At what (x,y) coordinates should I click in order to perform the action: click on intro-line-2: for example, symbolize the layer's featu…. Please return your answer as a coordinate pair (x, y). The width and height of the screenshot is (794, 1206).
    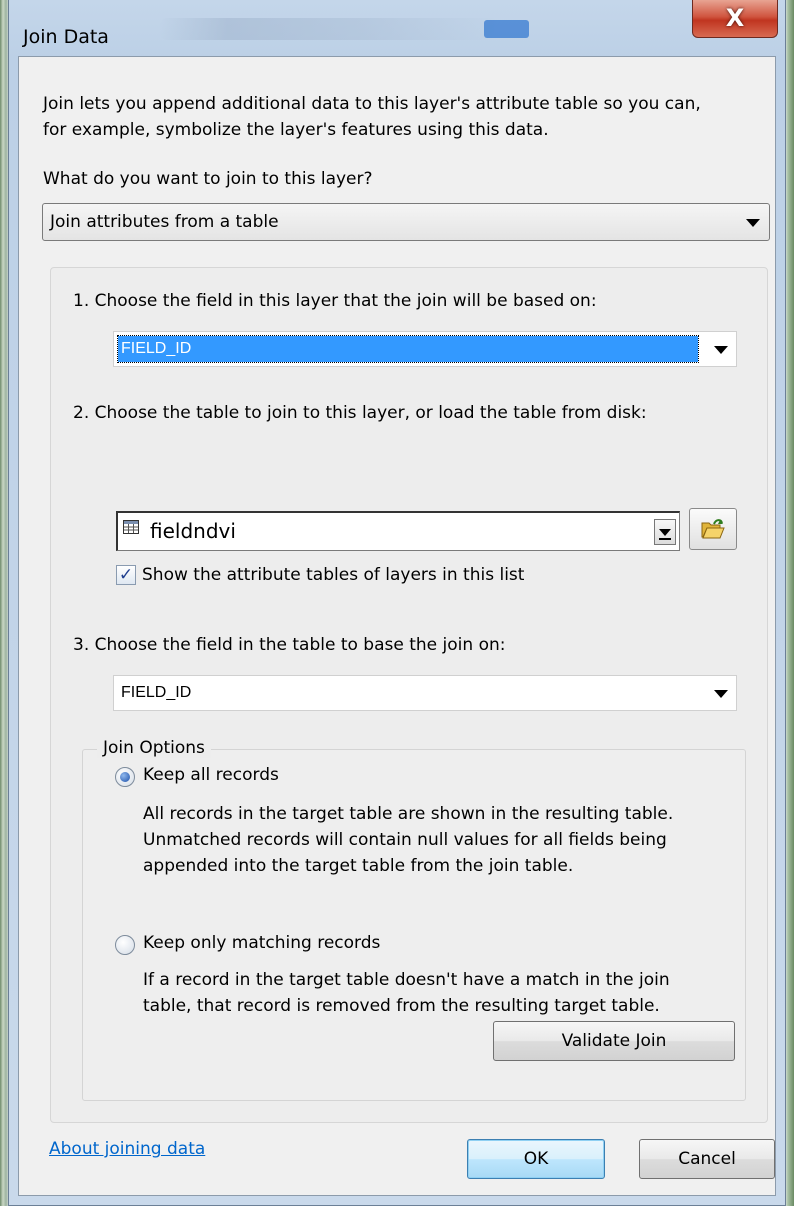
    Looking at the image, I should click on (296, 130).